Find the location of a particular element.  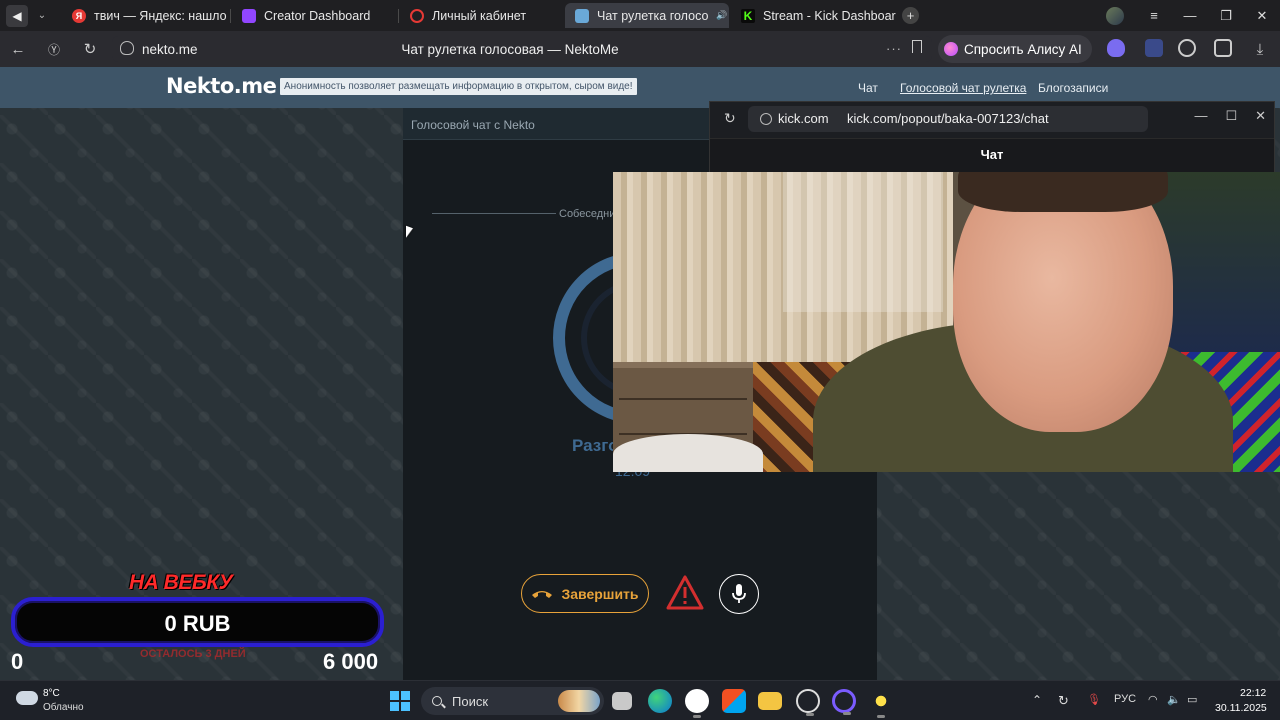

tab-list-chevron-icon: ⌄ is located at coordinates (42, 15).